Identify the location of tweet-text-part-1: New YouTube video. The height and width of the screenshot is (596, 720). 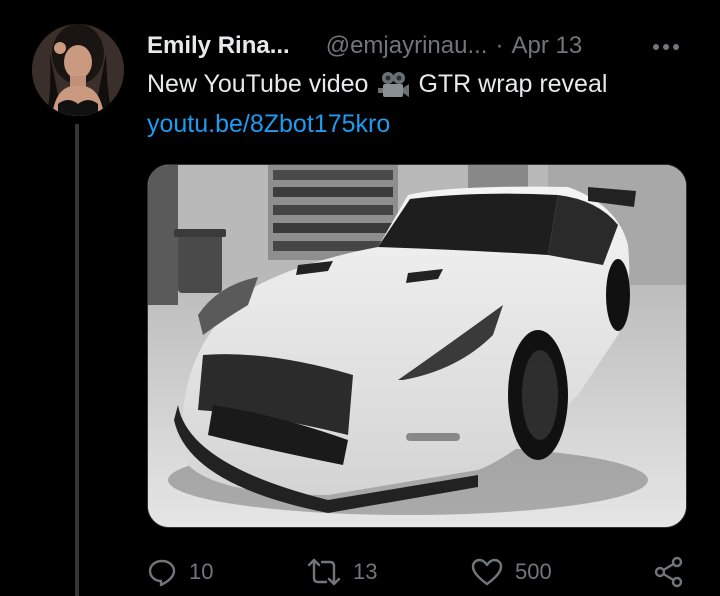
(258, 84).